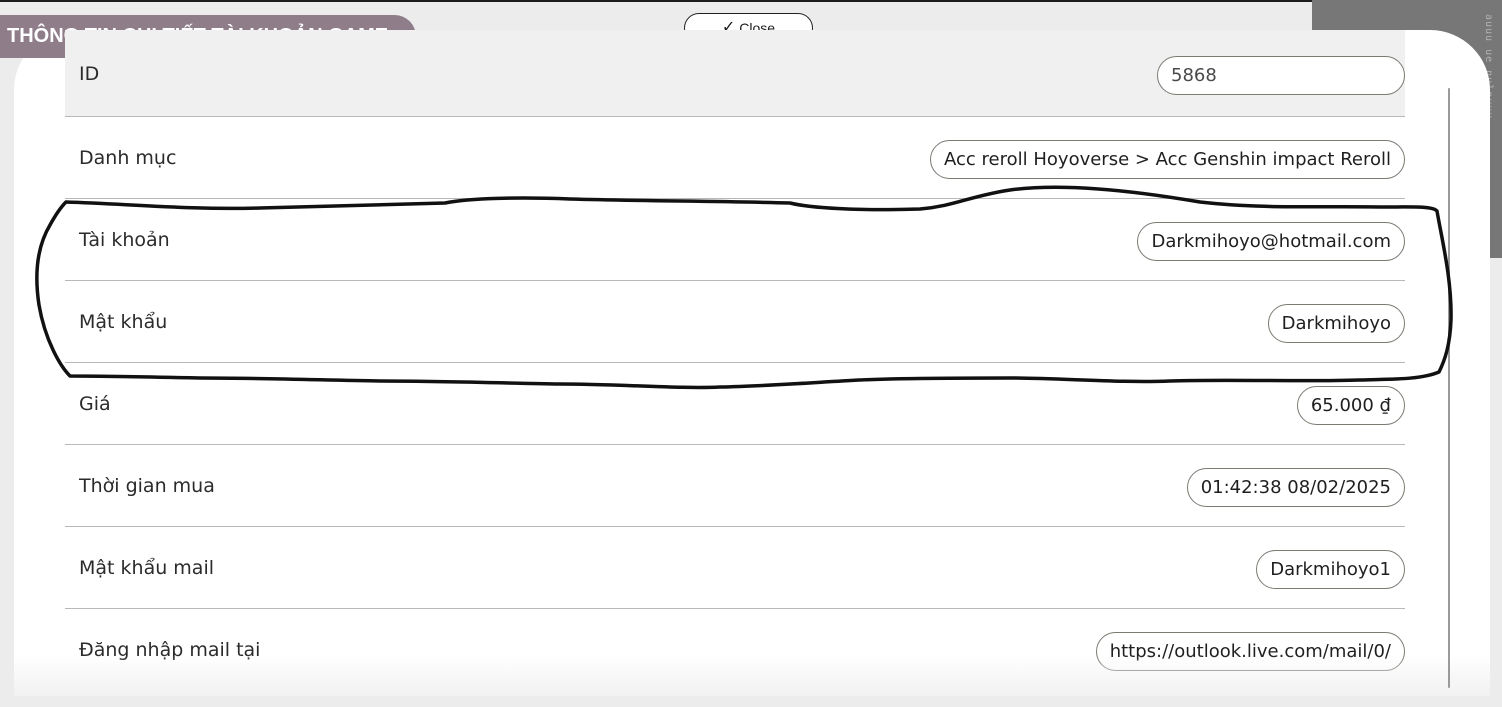 The height and width of the screenshot is (707, 1502). What do you see at coordinates (123, 322) in the screenshot?
I see `detail-label: Mật khẩu` at bounding box center [123, 322].